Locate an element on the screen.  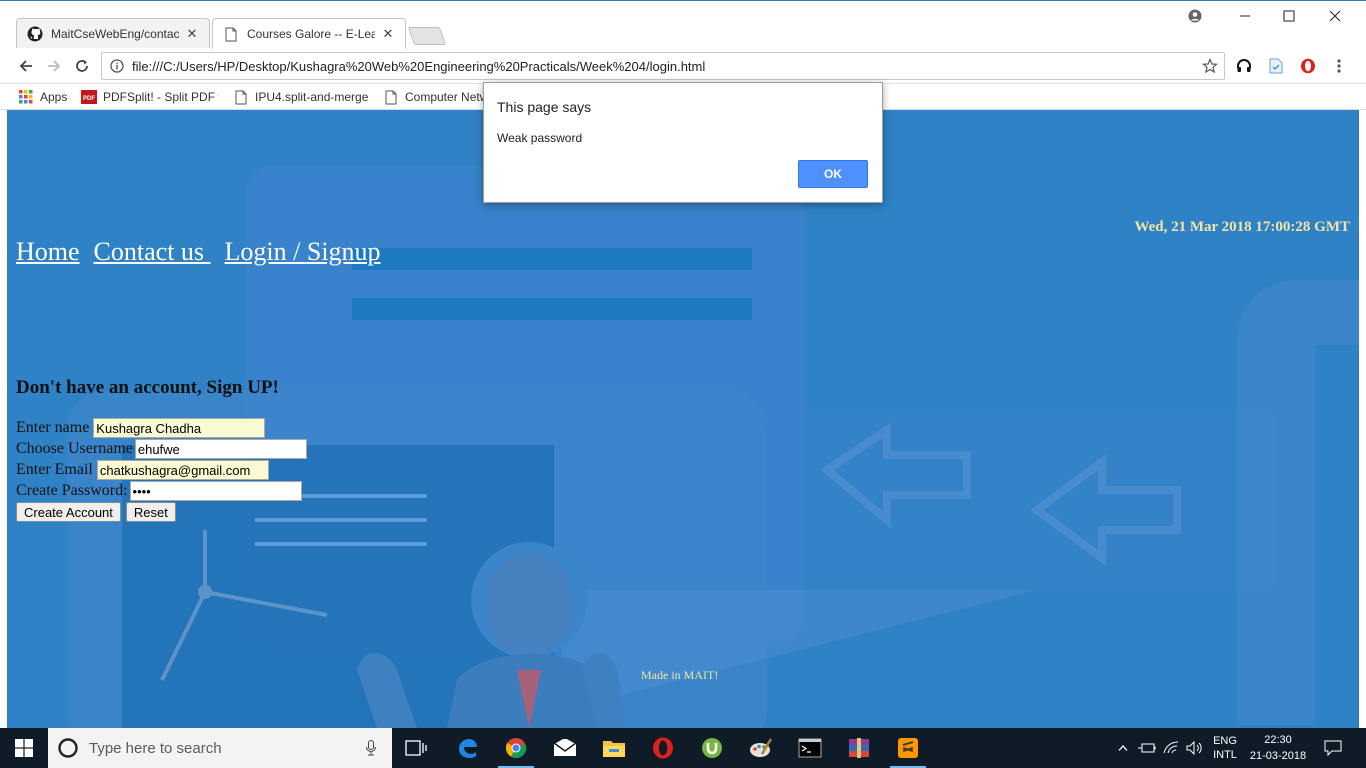
profile-icon is located at coordinates (1195, 16).